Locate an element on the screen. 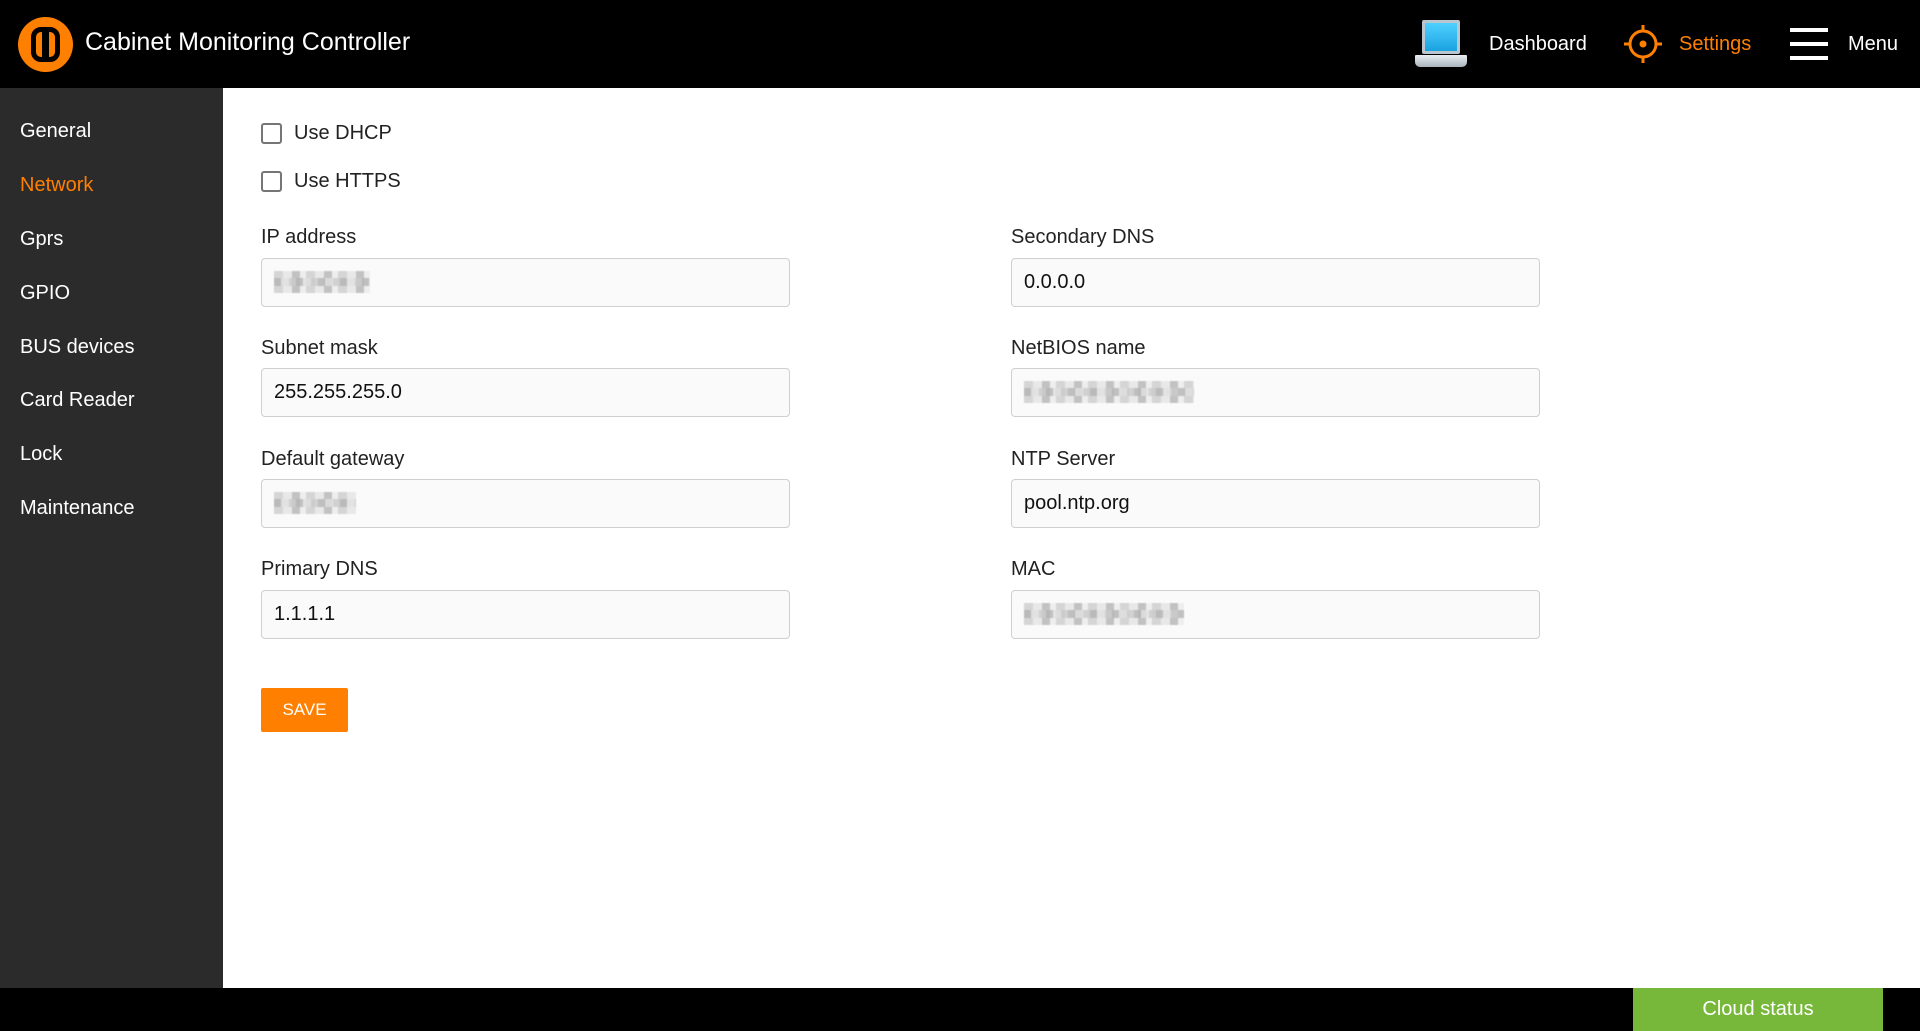 This screenshot has width=1920, height=1031. ntp-server-label: NTP Server is located at coordinates (1063, 459).